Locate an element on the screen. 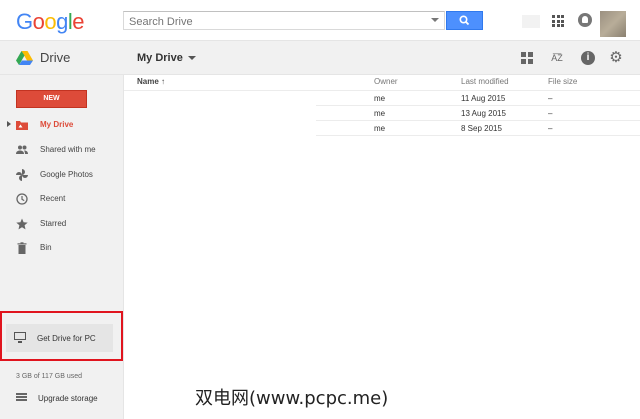  grid-view-icon is located at coordinates (527, 58).